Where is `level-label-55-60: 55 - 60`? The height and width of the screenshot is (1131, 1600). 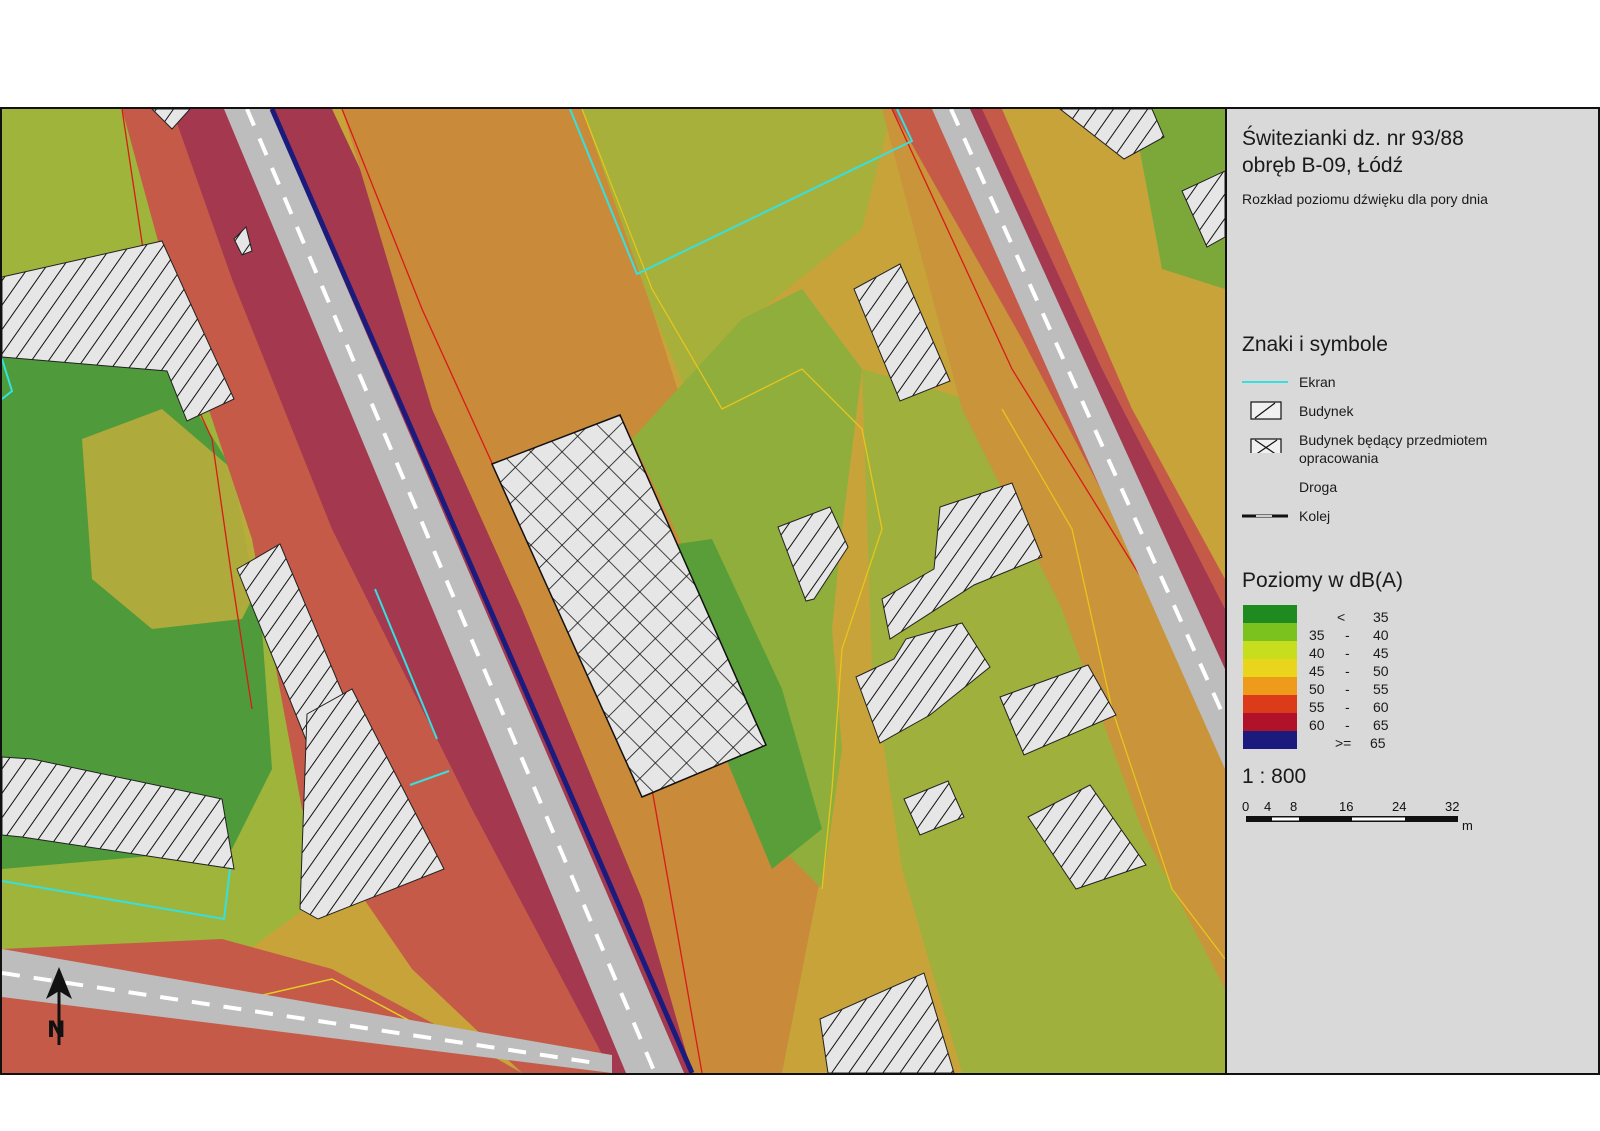
level-label-55-60: 55 - 60 is located at coordinates (1369, 708).